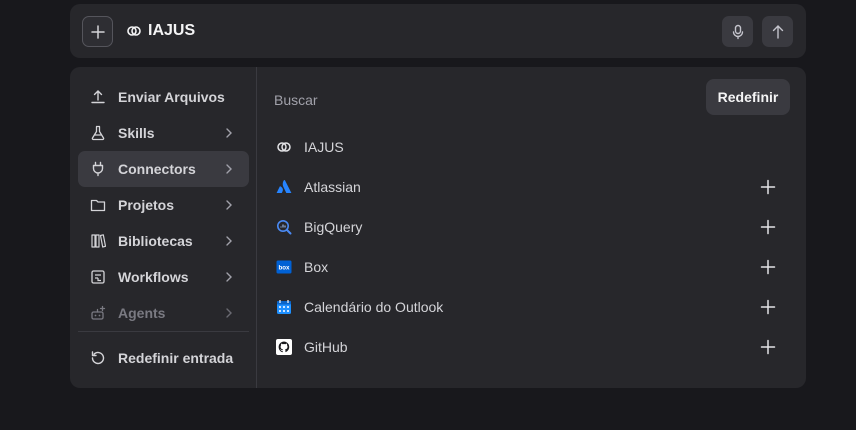 This screenshot has width=856, height=430. What do you see at coordinates (333, 227) in the screenshot?
I see `connector-label: BigQuery` at bounding box center [333, 227].